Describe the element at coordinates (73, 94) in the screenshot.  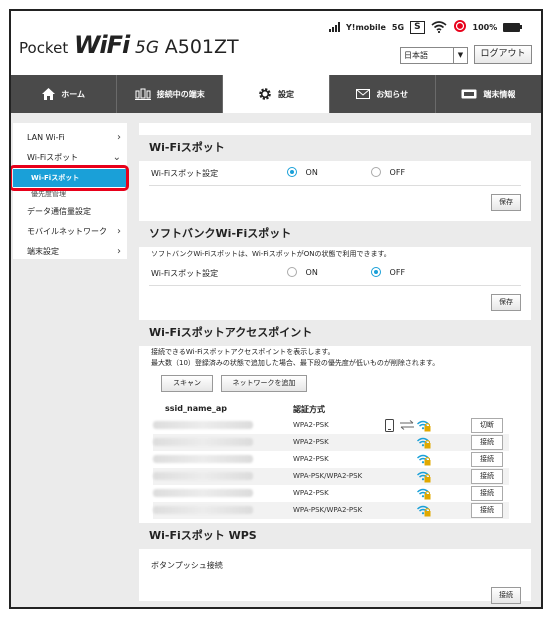
I see `tab-home-label: ホーム` at that location.